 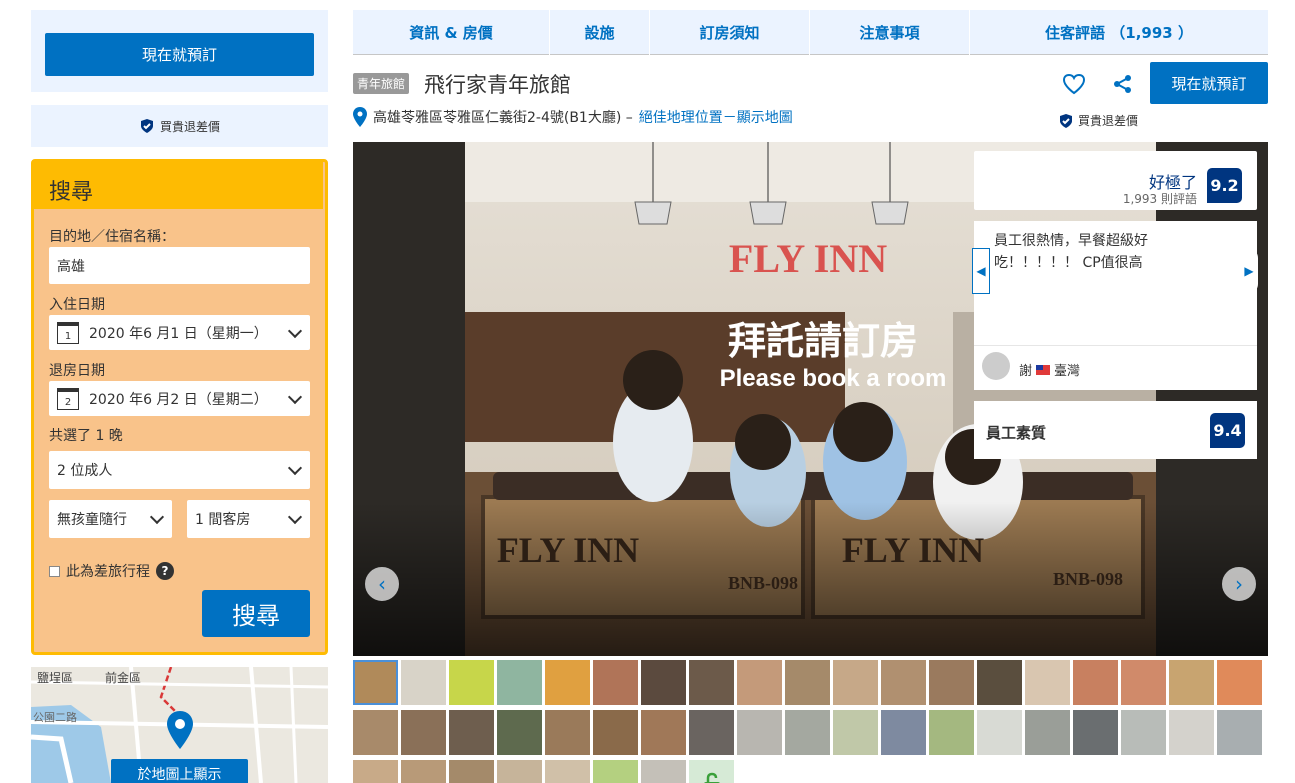 What do you see at coordinates (92, 520) in the screenshot?
I see `children-value: 無孩童隨行` at bounding box center [92, 520].